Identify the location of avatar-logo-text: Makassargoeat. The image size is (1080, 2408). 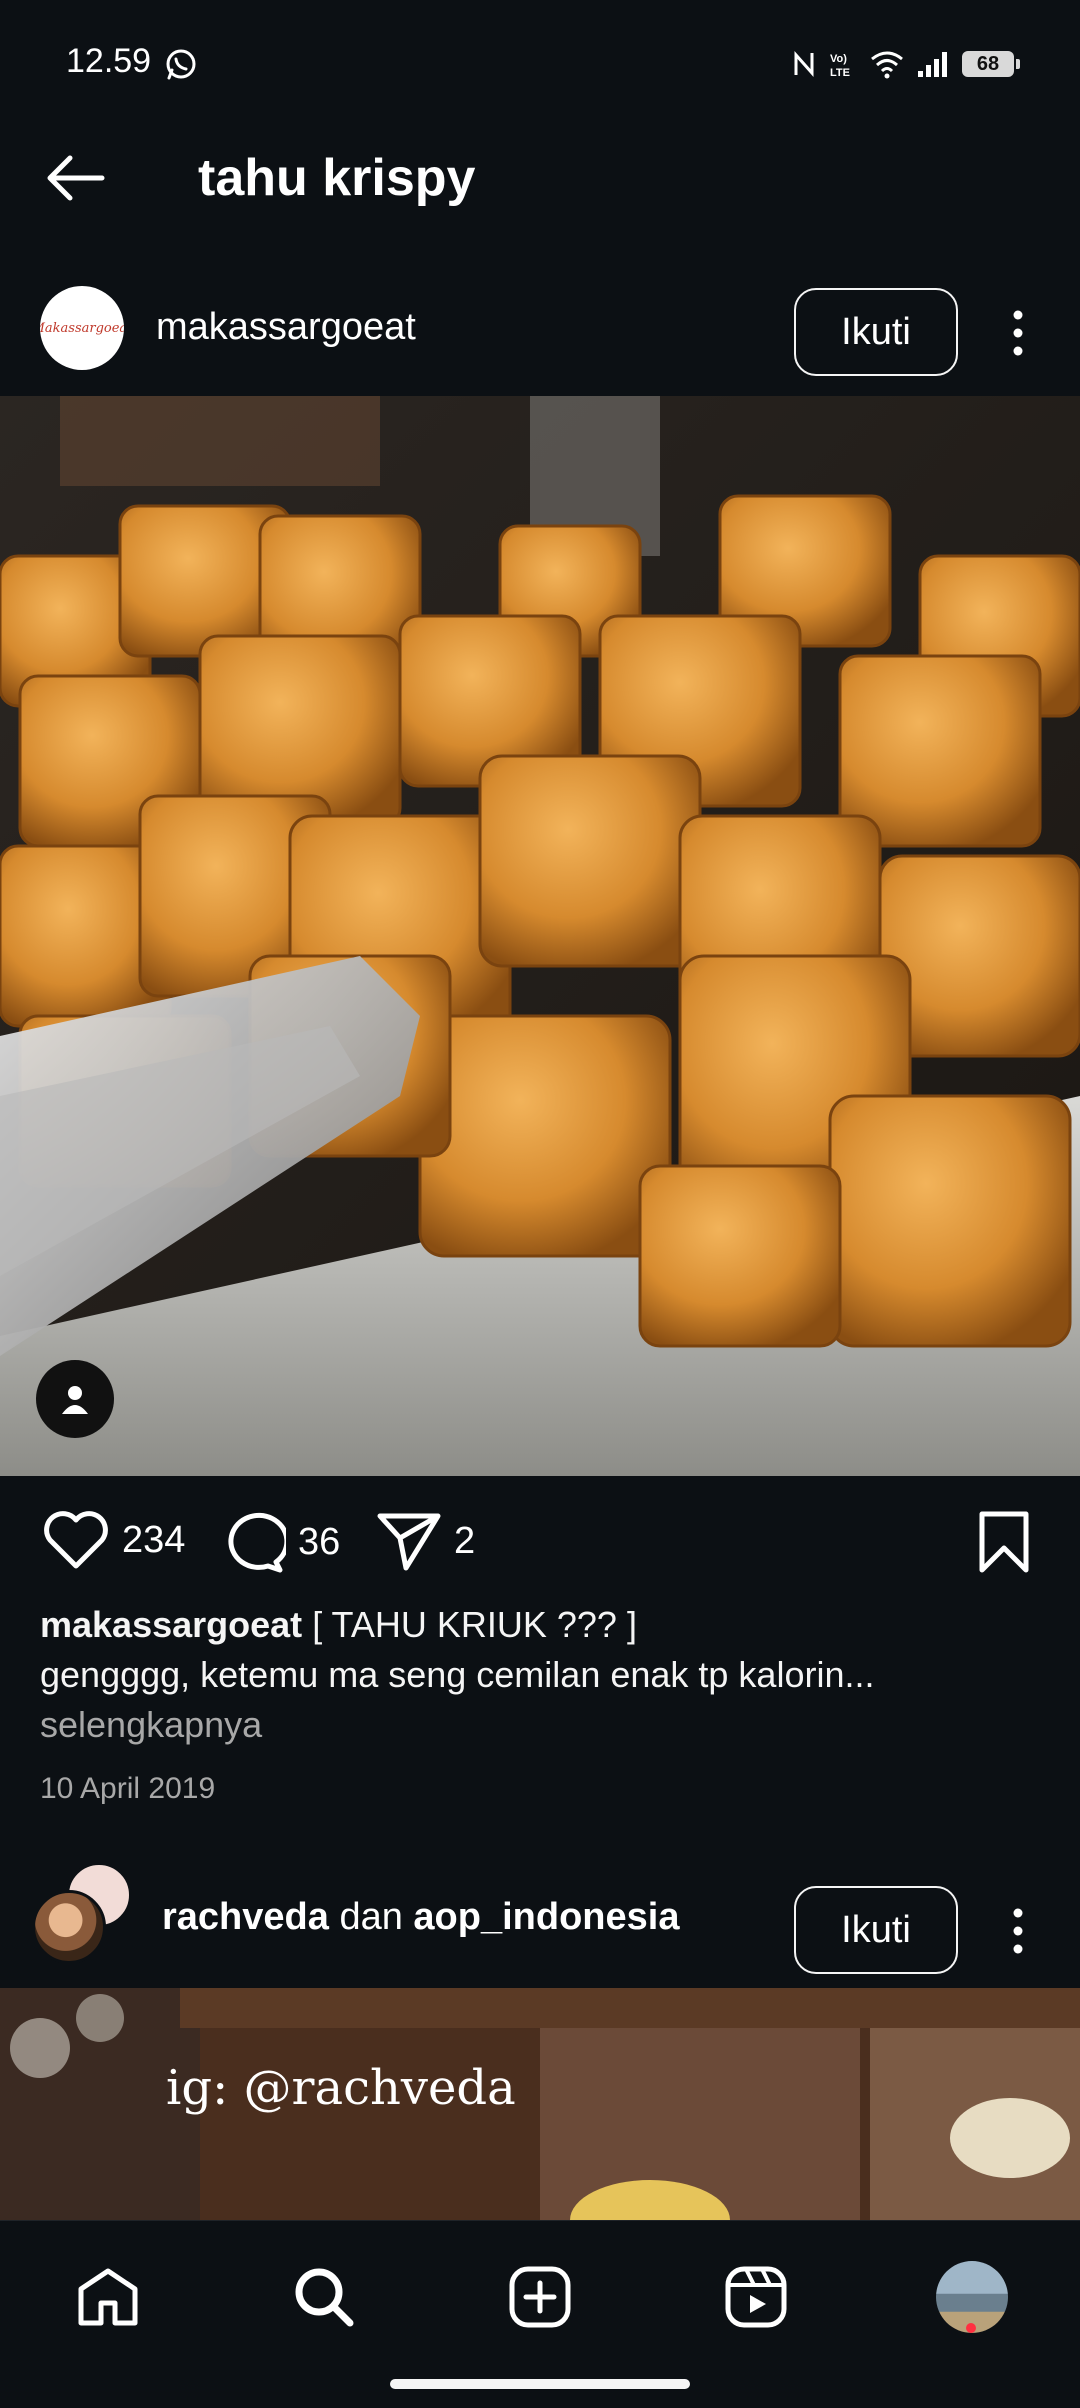
(82, 328).